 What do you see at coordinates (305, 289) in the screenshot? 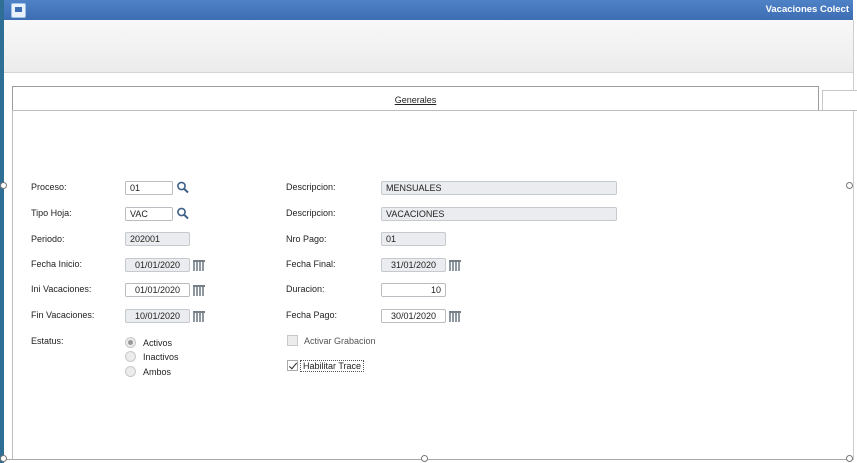
I see `duracion-label: Duracion:` at bounding box center [305, 289].